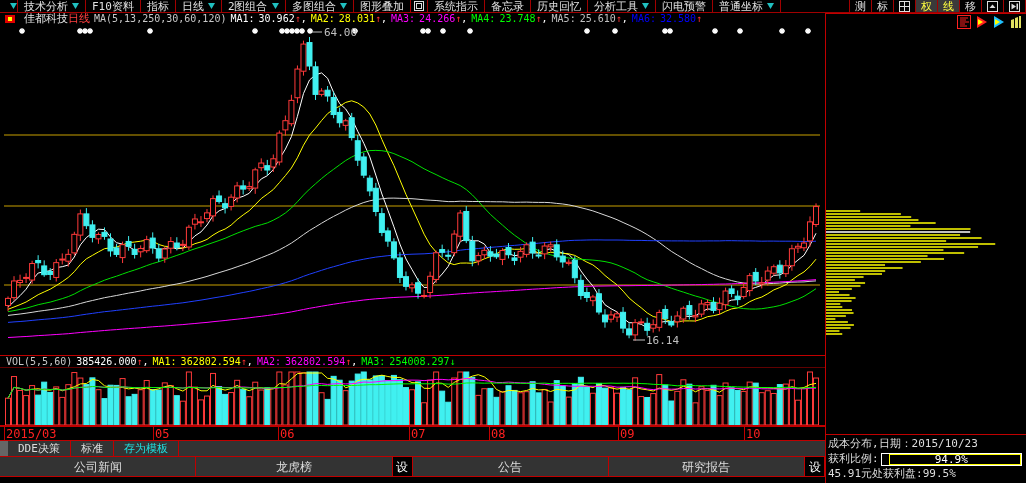 The width and height of the screenshot is (1026, 483). Describe the element at coordinates (706, 466) in the screenshot. I see `news-tab: 研究报告` at that location.